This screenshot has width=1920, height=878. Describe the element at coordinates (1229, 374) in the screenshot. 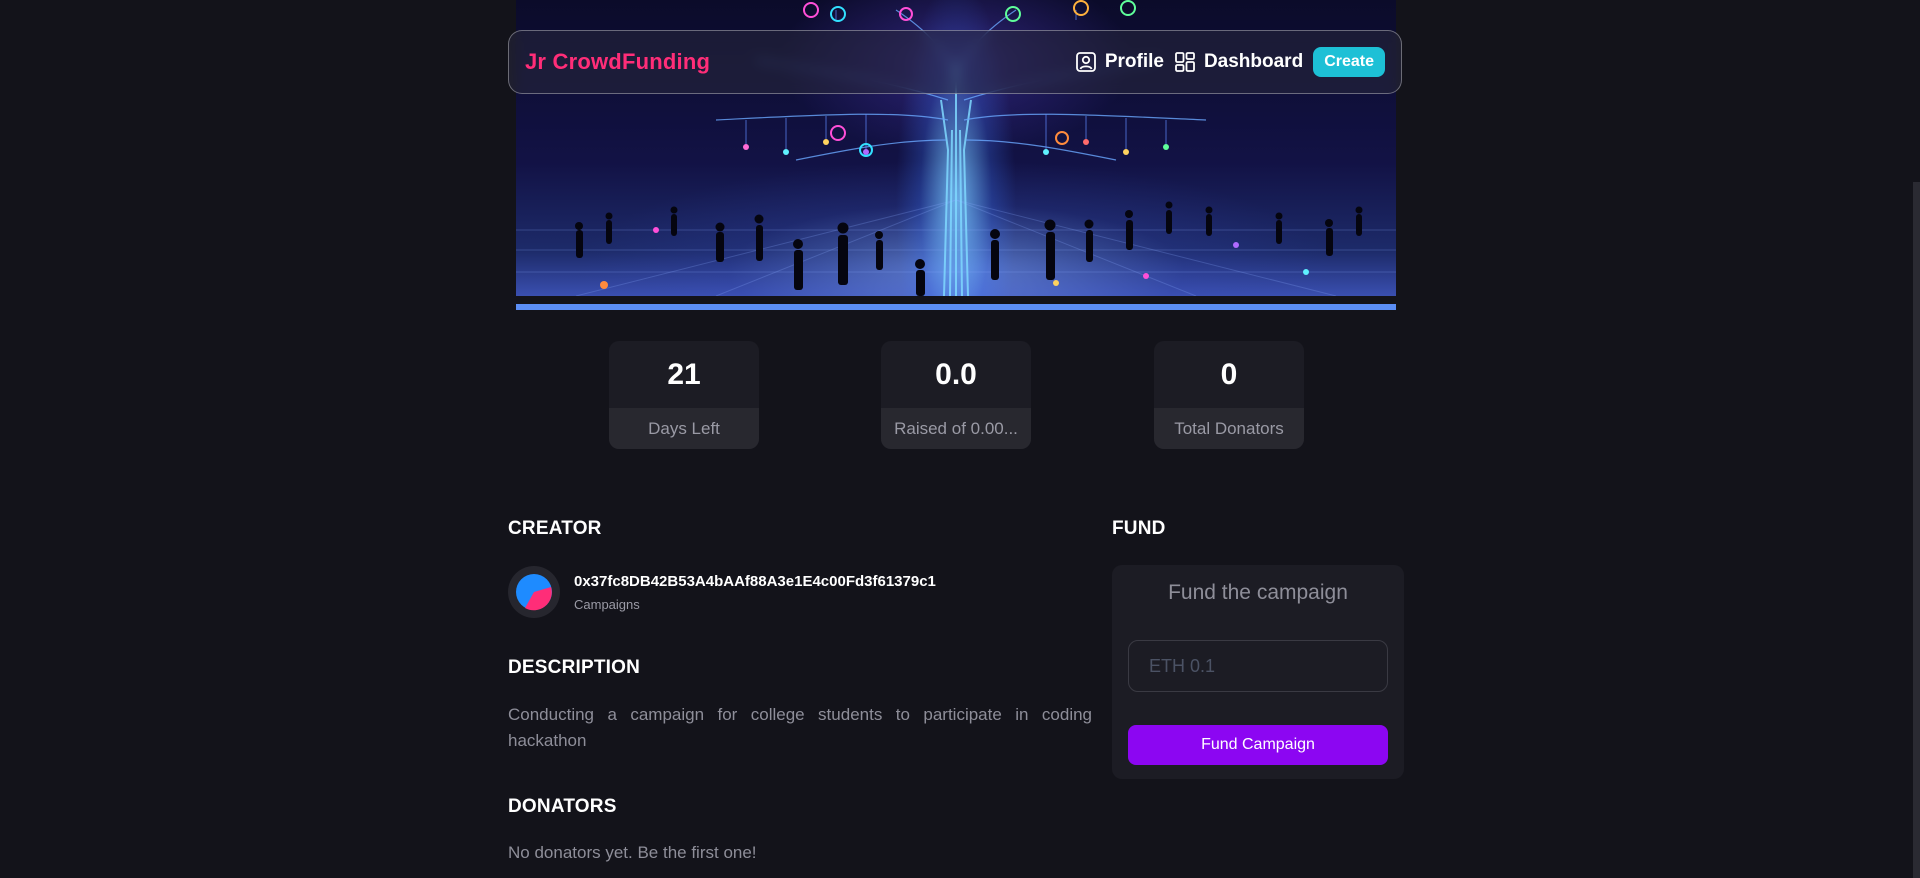

I see `stat-value: 0` at that location.